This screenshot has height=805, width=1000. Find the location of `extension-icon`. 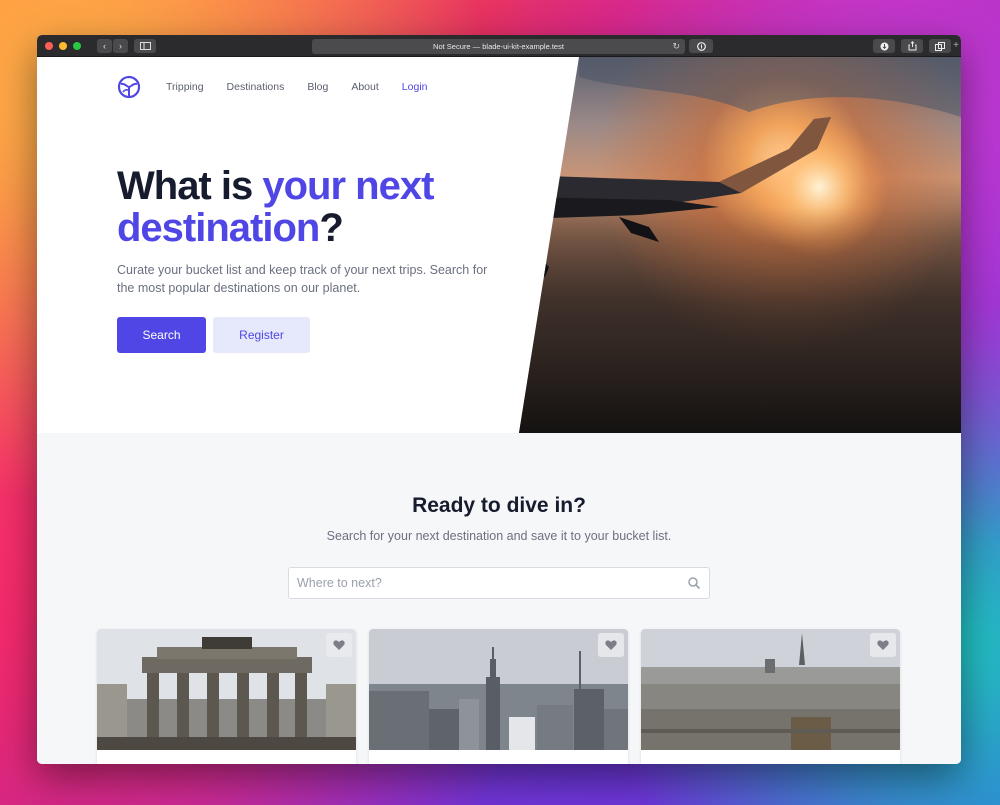

extension-icon is located at coordinates (701, 46).